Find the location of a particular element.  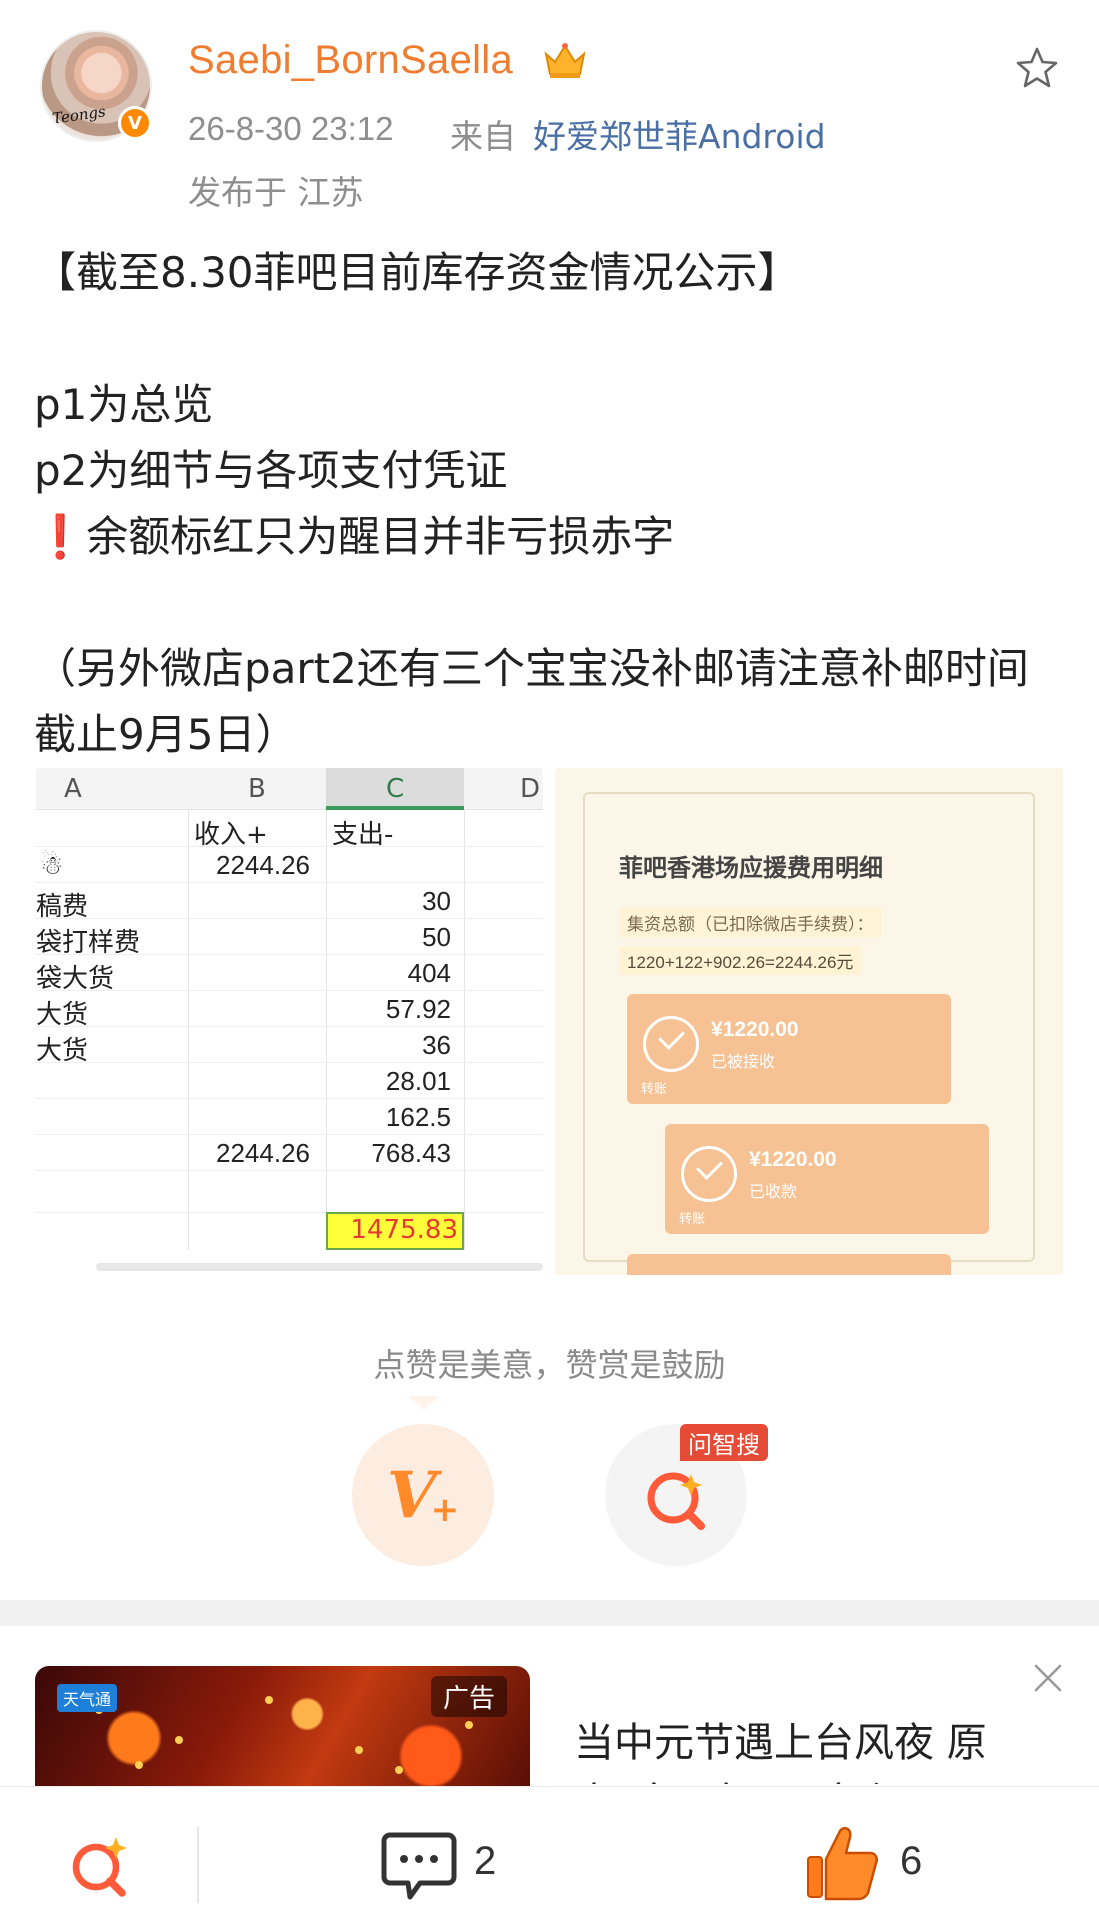

transfer-card-partial is located at coordinates (789, 1264).